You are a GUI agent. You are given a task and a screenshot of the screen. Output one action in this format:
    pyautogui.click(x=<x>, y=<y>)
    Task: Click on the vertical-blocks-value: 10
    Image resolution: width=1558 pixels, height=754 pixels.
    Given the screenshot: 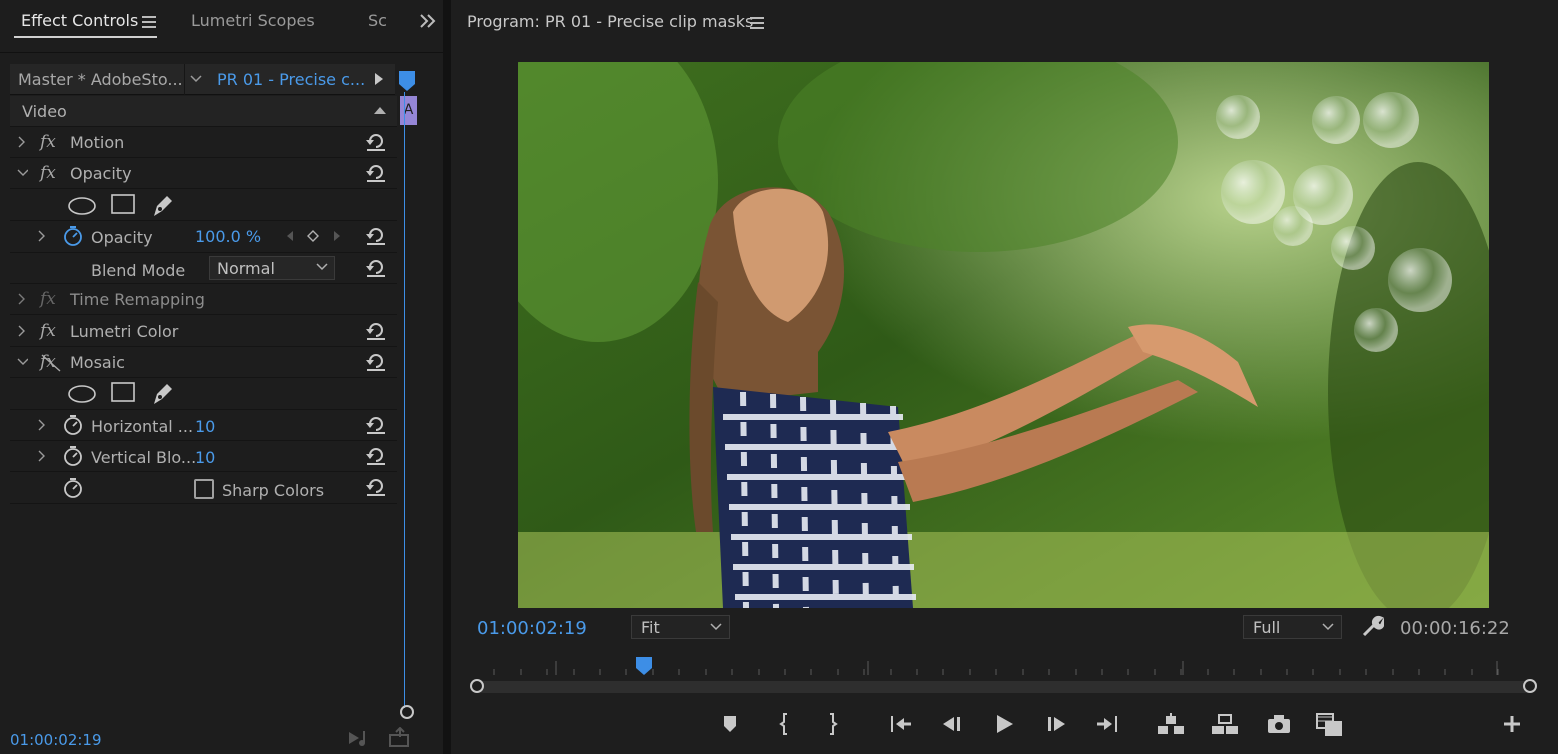 What is the action you would take?
    pyautogui.click(x=205, y=457)
    